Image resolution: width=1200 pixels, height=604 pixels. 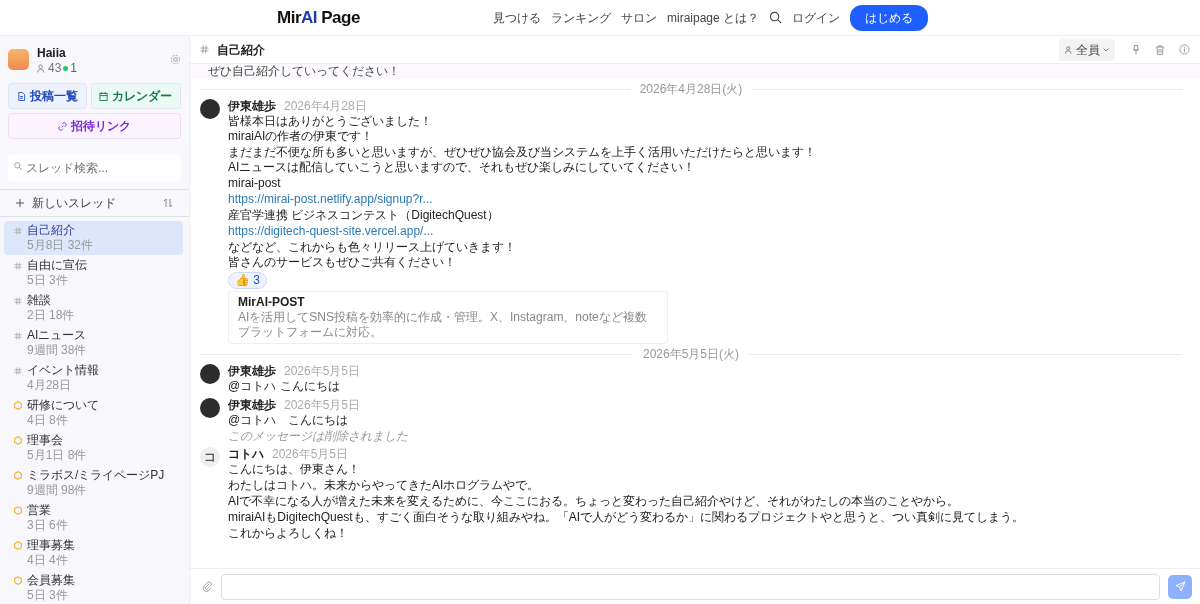 I want to click on thread-item: 会員募集 5日 3件, so click(x=93, y=587).